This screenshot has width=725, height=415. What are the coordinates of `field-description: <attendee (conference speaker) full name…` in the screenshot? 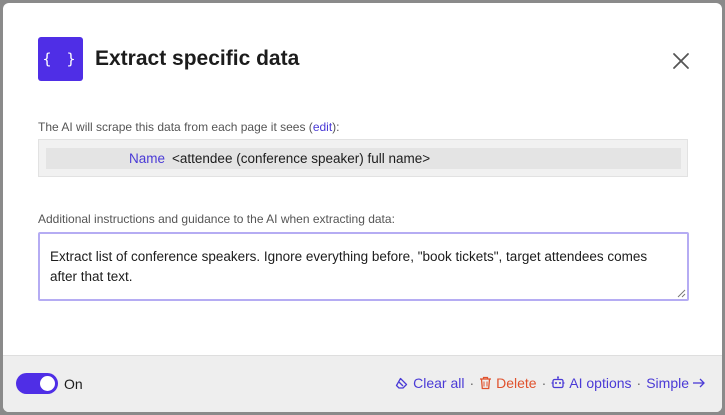 It's located at (301, 158).